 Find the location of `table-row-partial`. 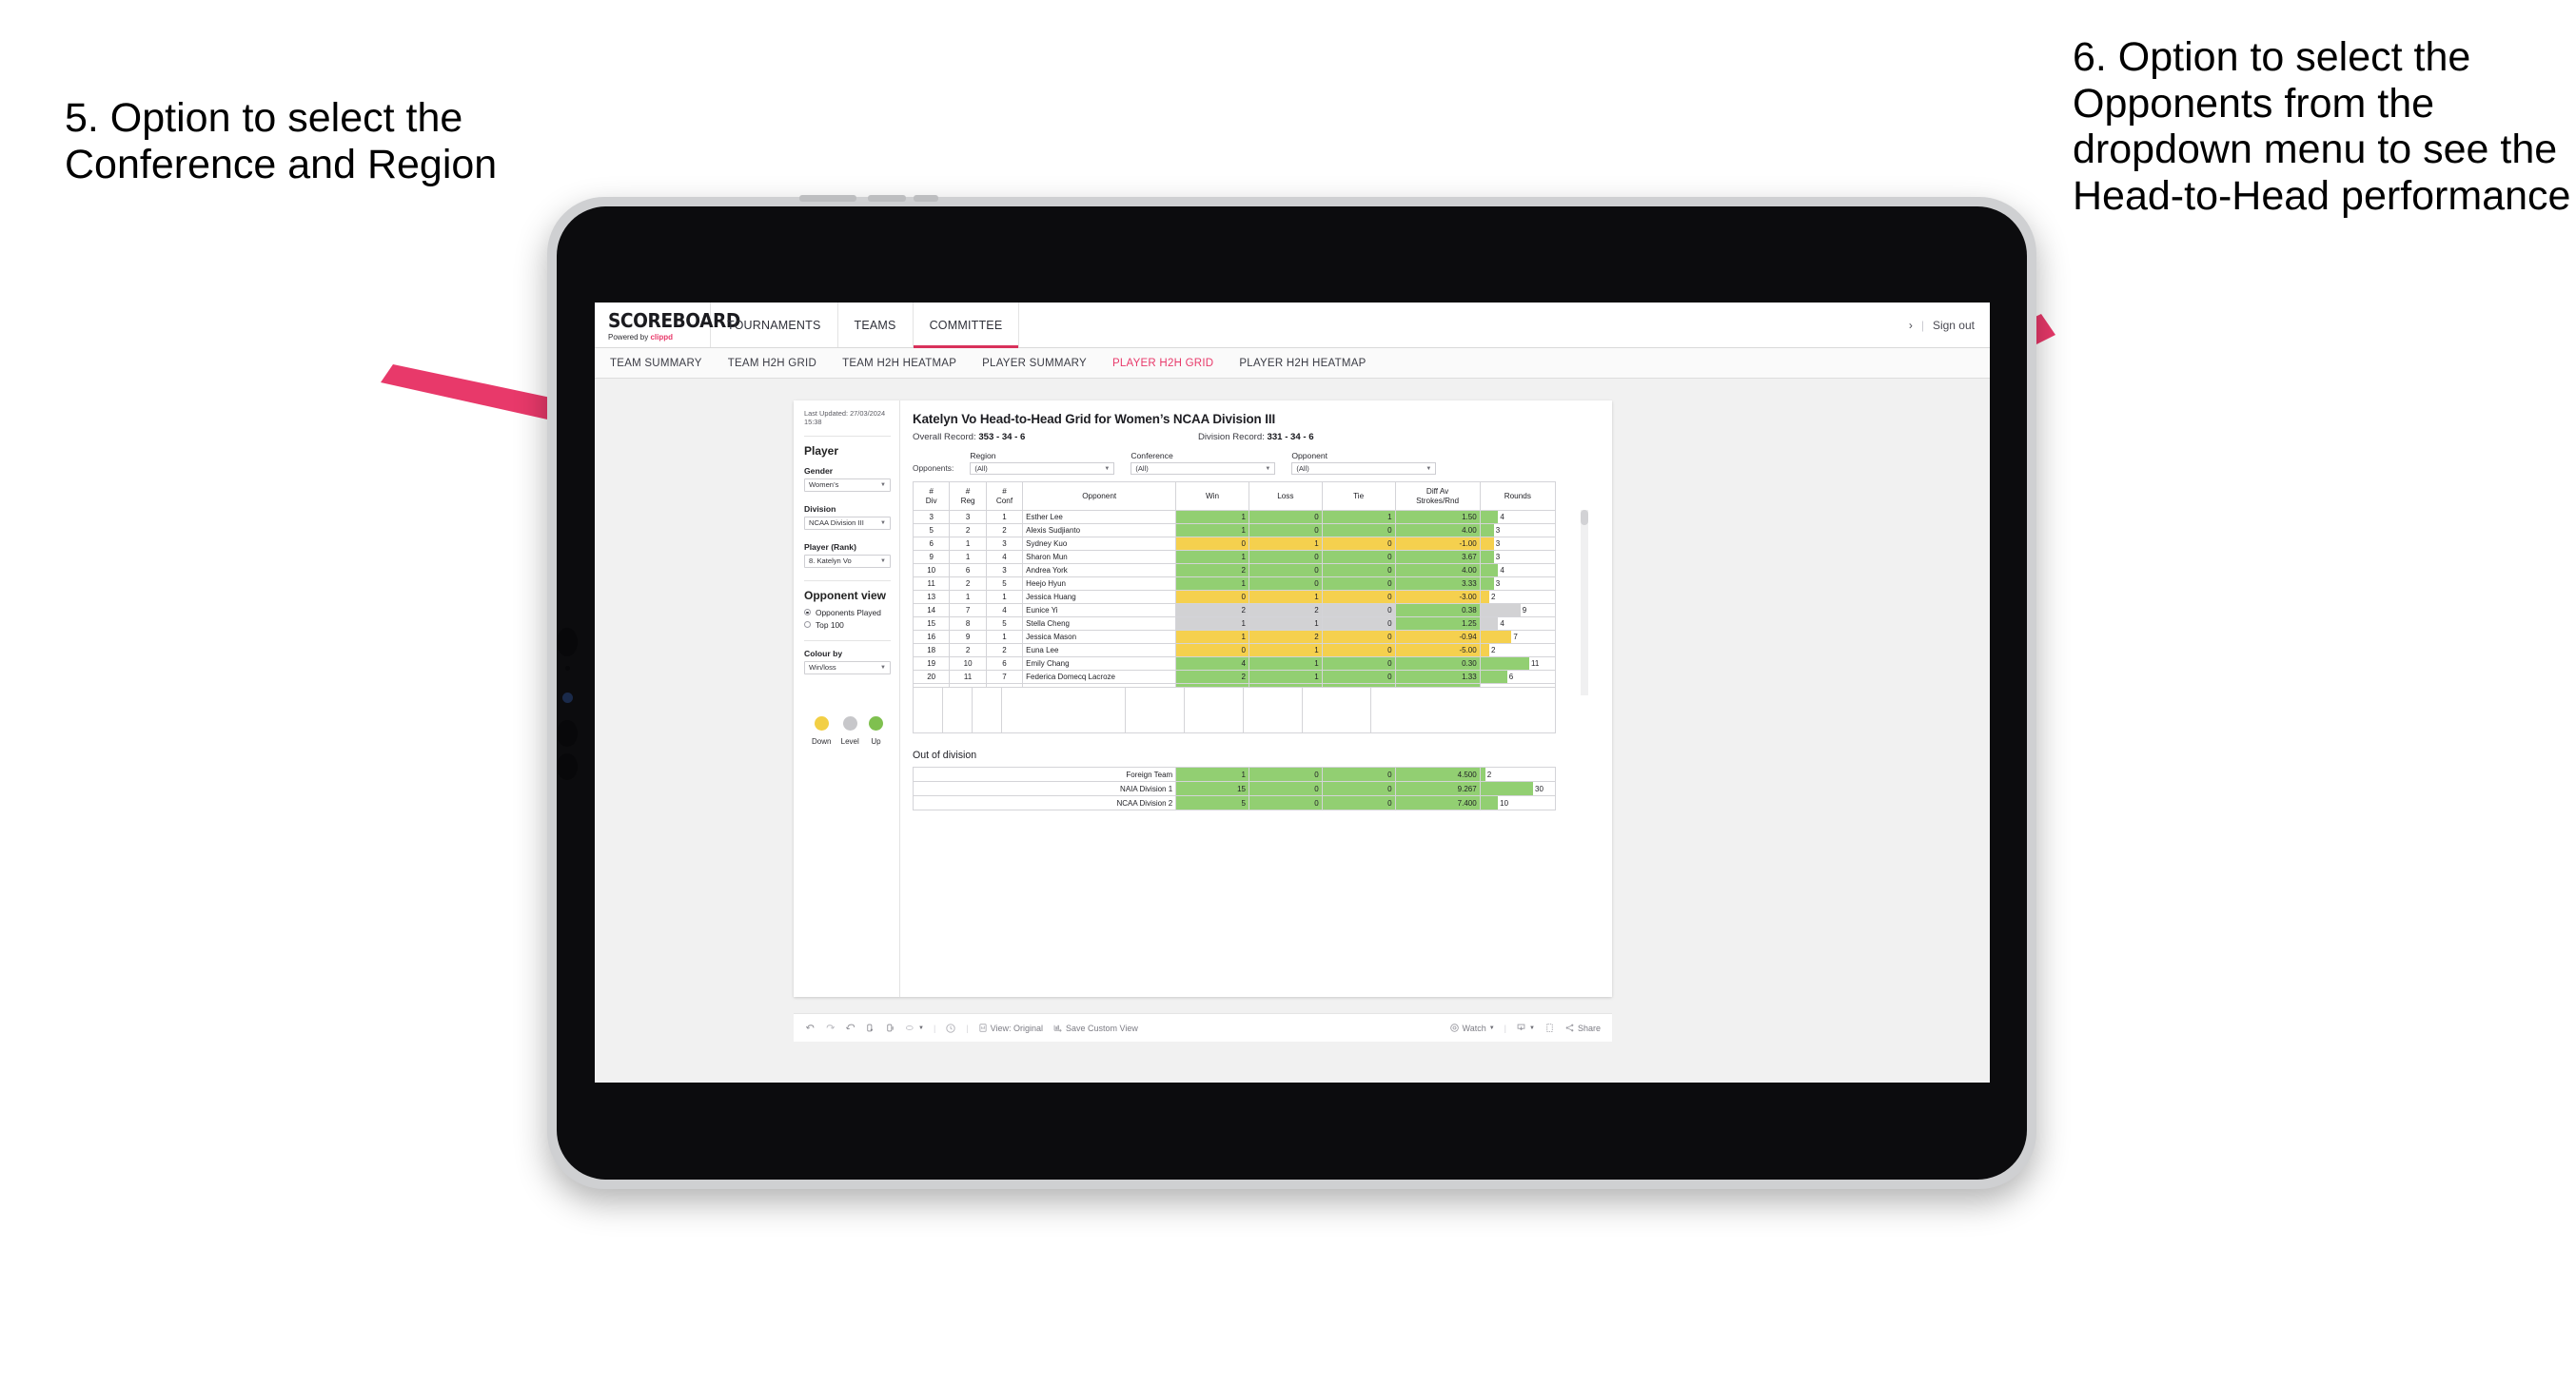

table-row-partial is located at coordinates (1234, 685).